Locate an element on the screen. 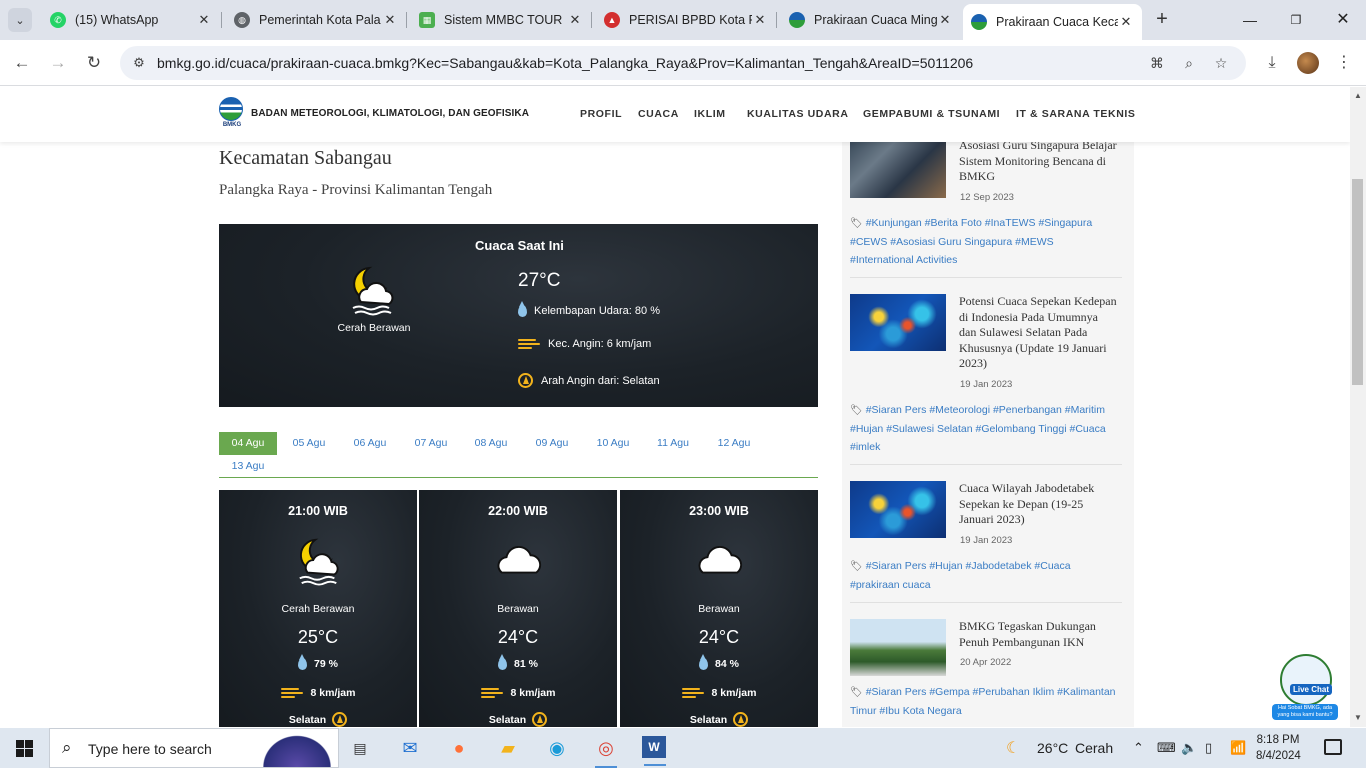  tab-perisai: ▲ PERISAI BPBD Kota P ✕ is located at coordinates (686, 20).